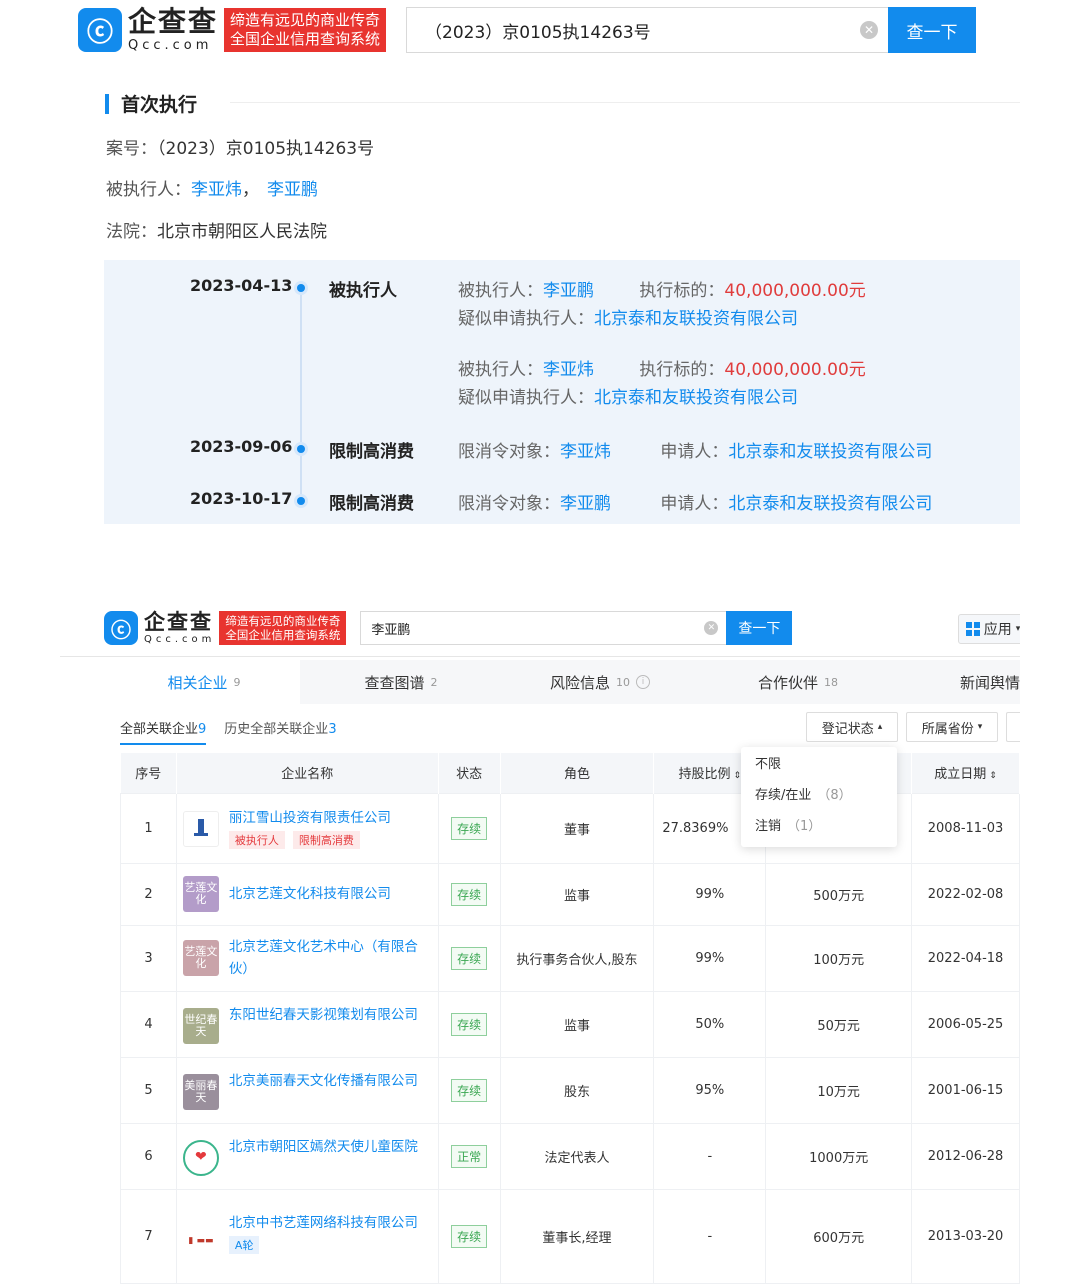 The height and width of the screenshot is (1287, 1080). I want to click on debtor-link: 李亚鹏, so click(292, 190).